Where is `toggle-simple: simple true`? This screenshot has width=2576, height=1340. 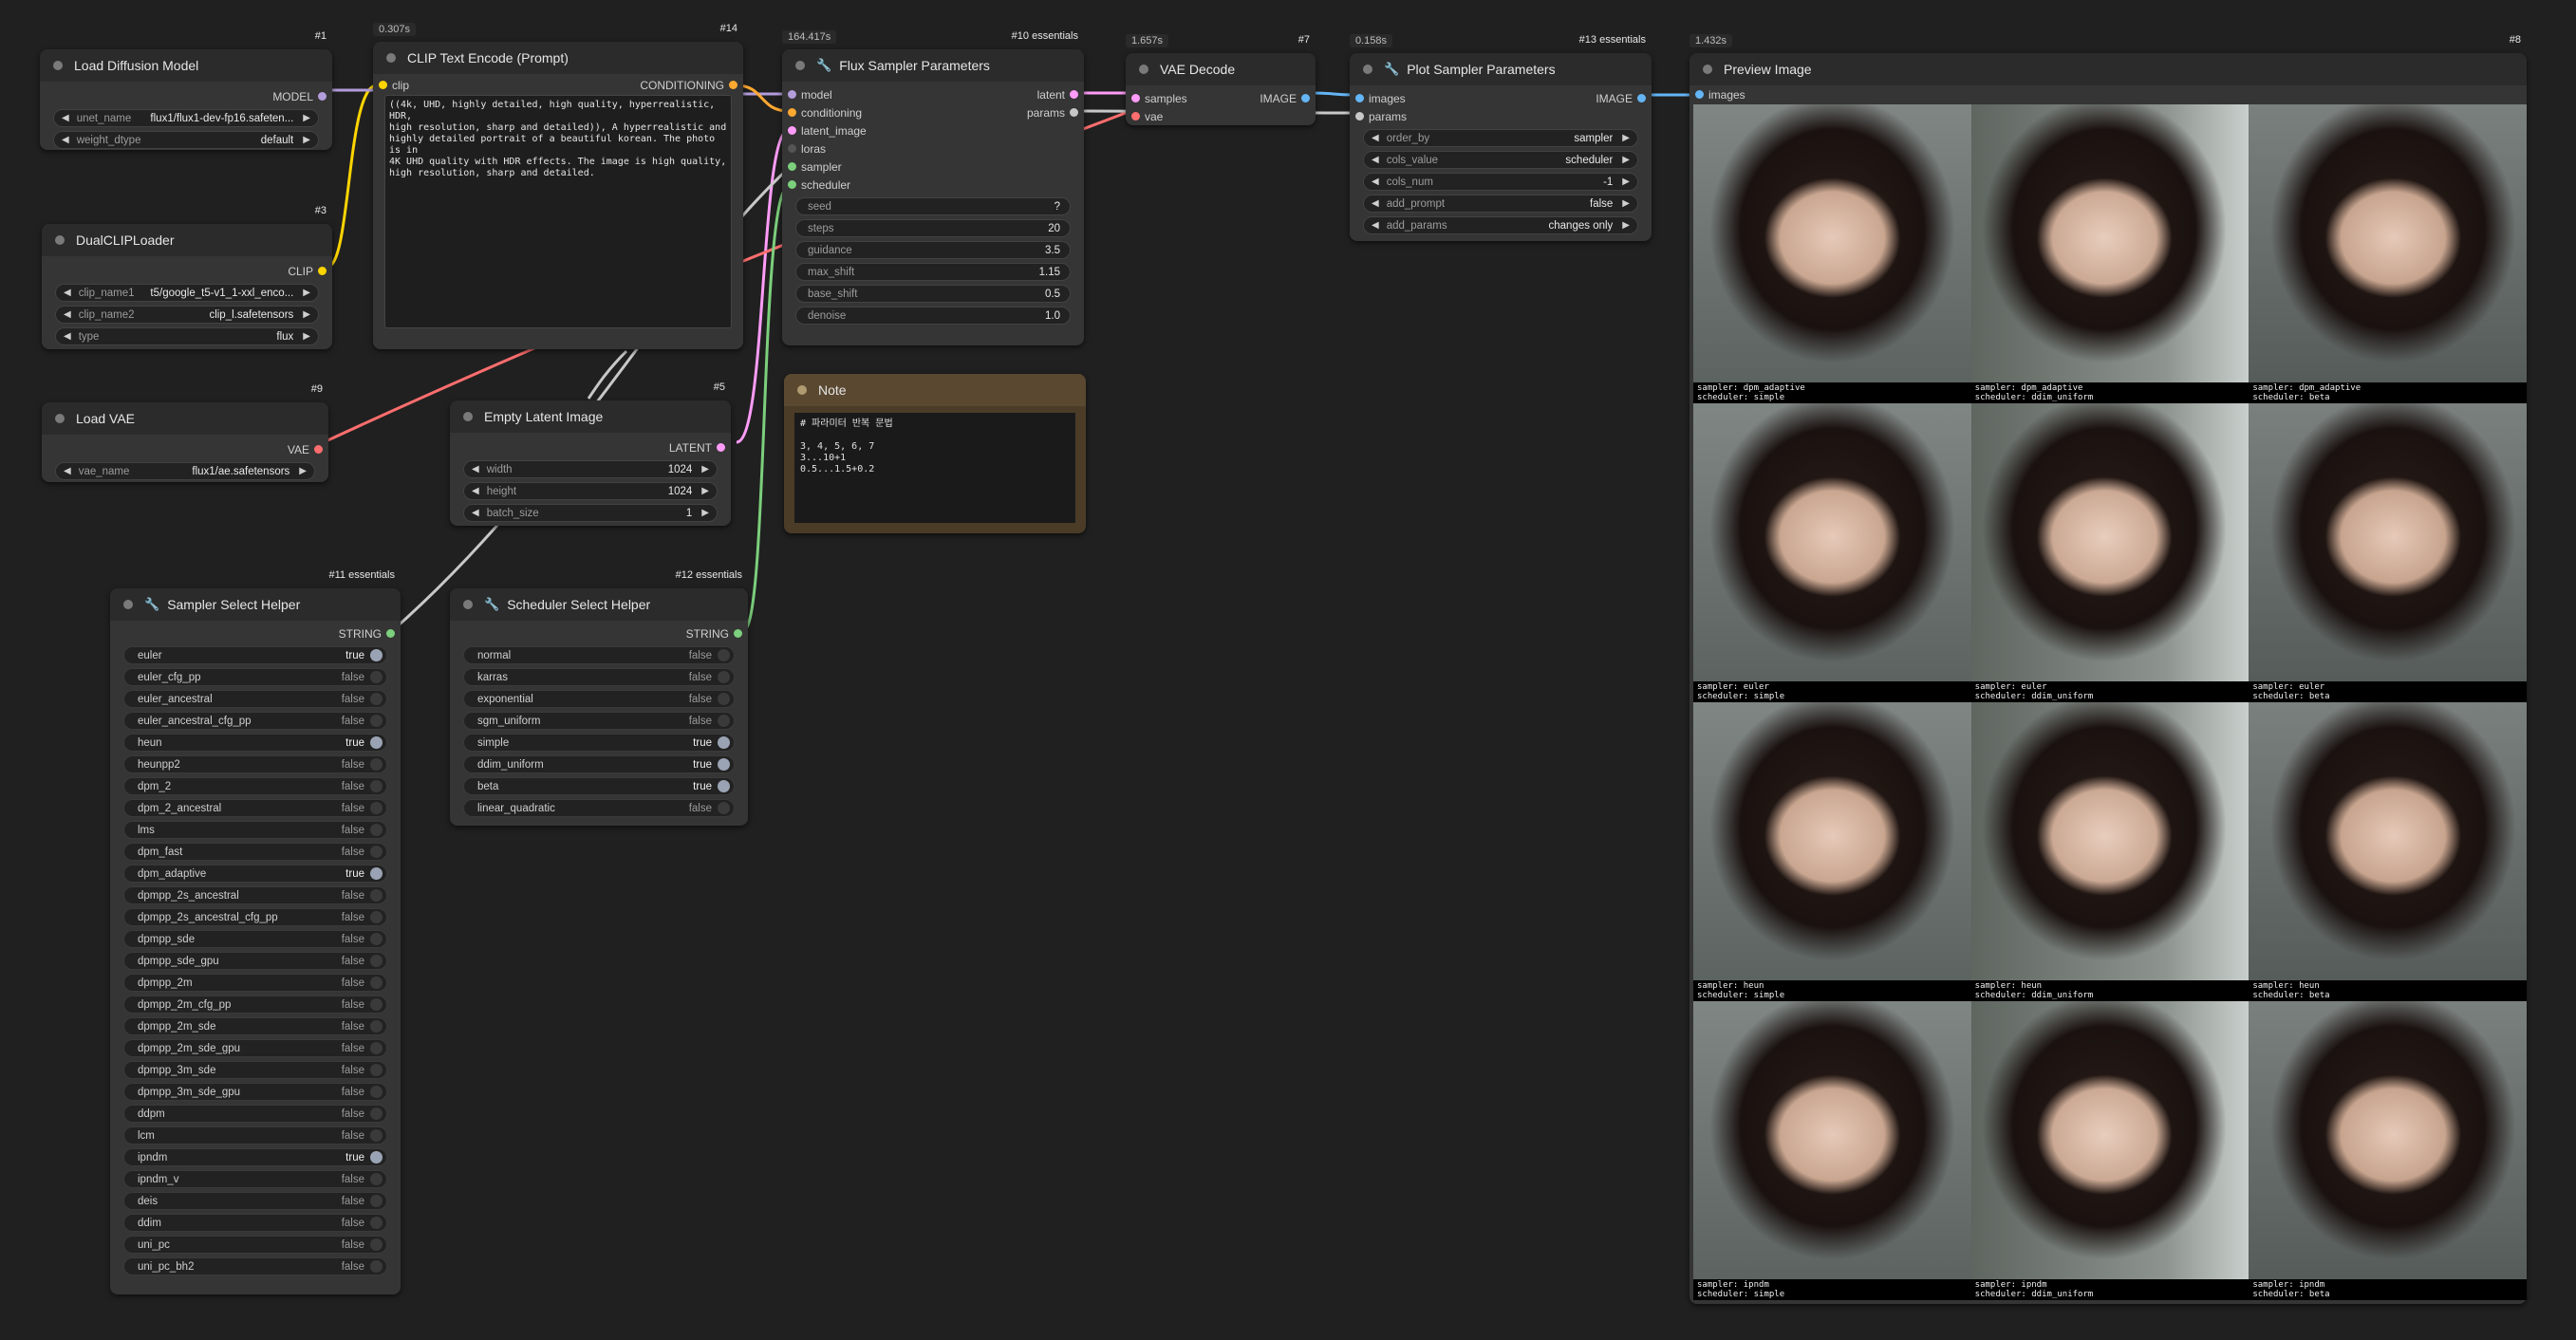 toggle-simple: simple true is located at coordinates (599, 743).